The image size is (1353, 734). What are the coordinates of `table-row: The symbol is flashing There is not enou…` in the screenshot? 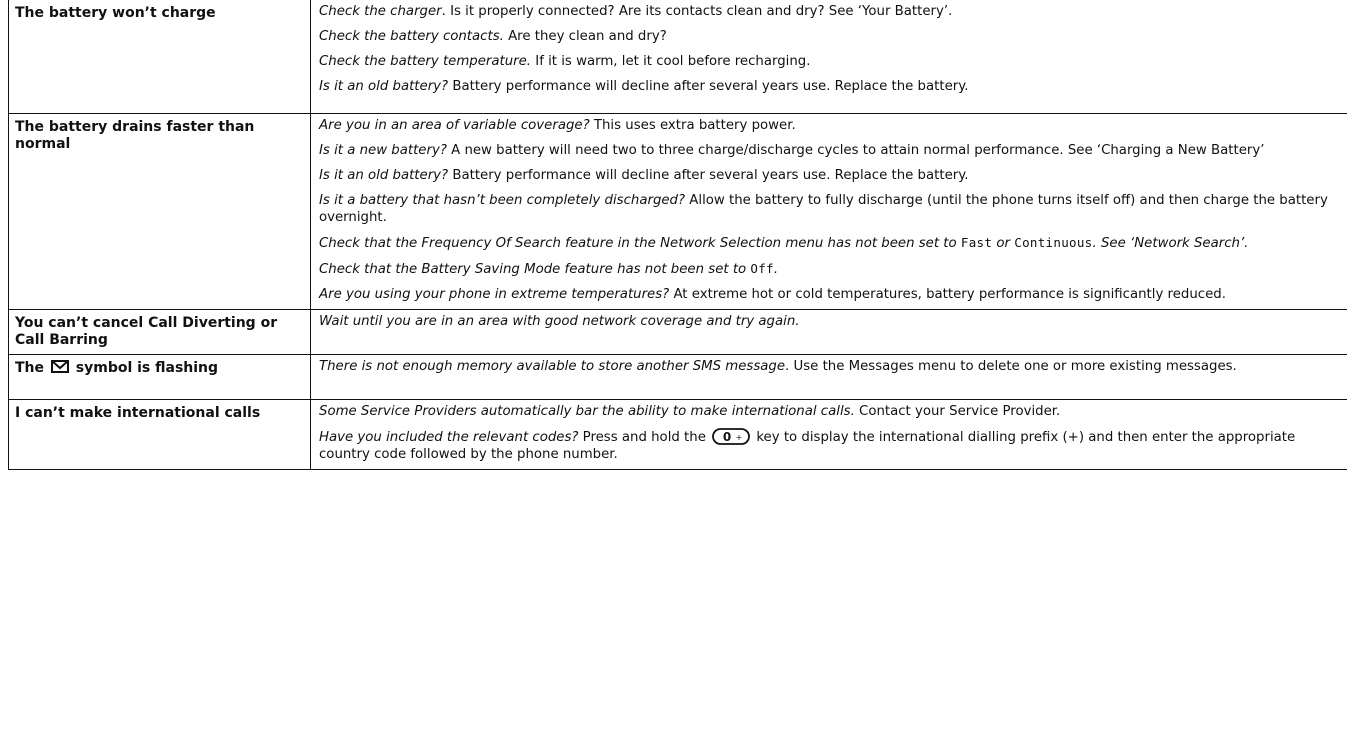 It's located at (677, 376).